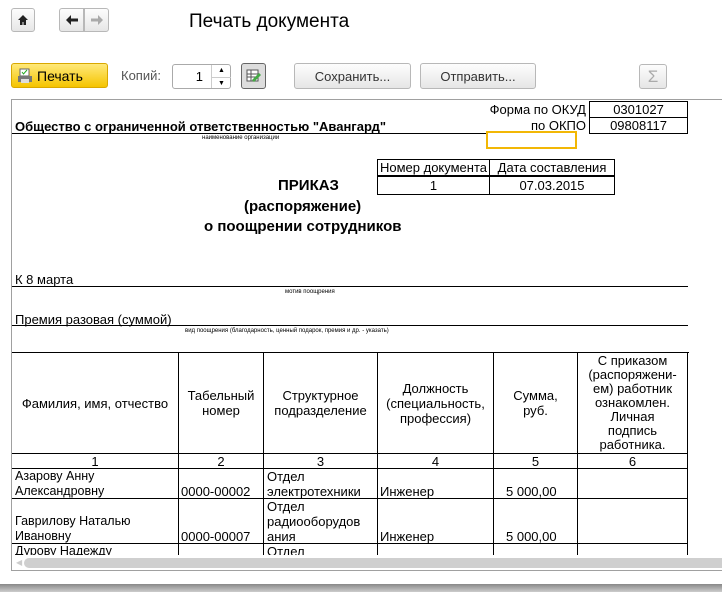  I want to click on forward-button, so click(96, 20).